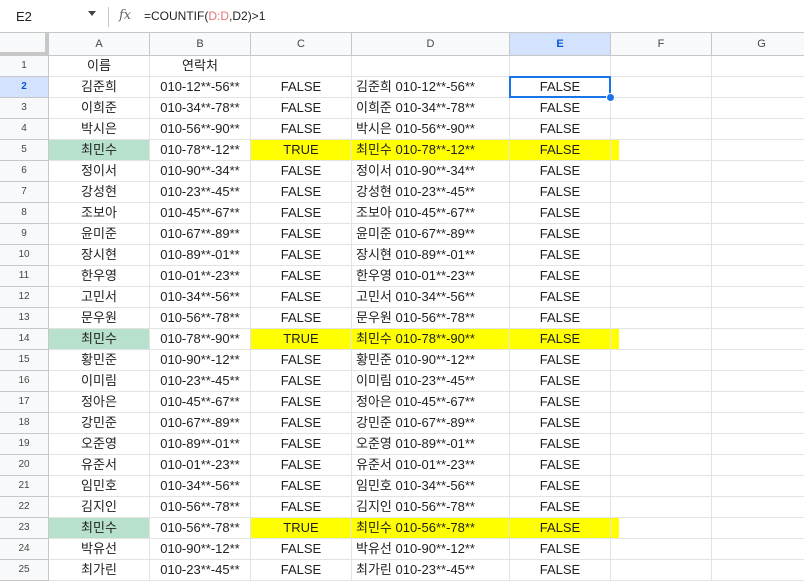  Describe the element at coordinates (301, 171) in the screenshot. I see `cell-c6: FALSE` at that location.